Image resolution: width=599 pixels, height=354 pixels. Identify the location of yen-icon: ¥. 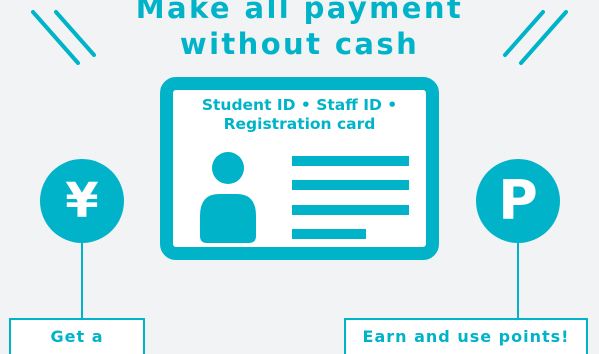
(82, 201).